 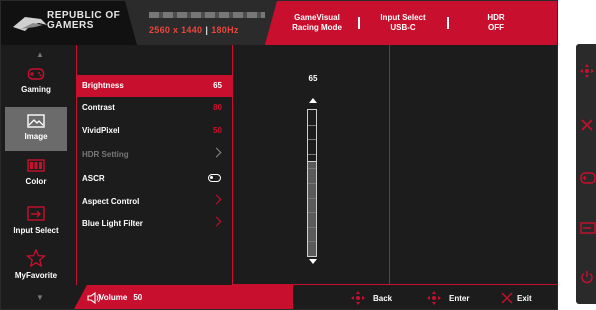 I want to click on menu-item-gaming: Gaming, so click(x=36, y=87).